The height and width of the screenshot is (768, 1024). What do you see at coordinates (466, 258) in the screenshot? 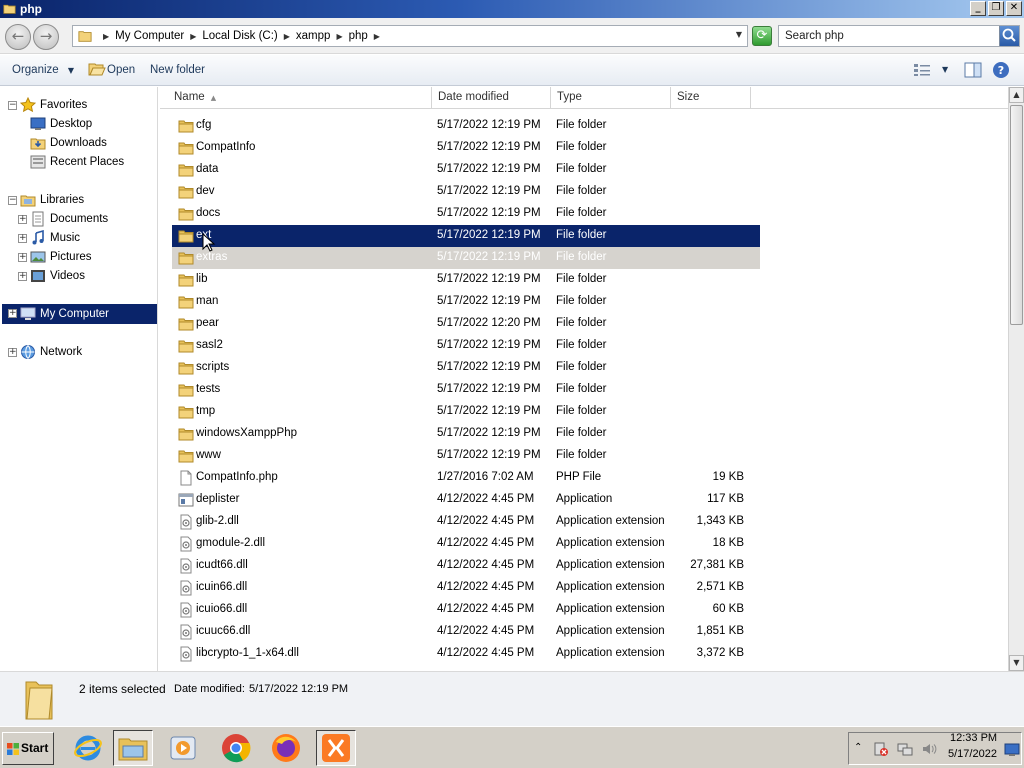
I see `table-row: extras 5/17/2022 12:19 PM File folder` at bounding box center [466, 258].